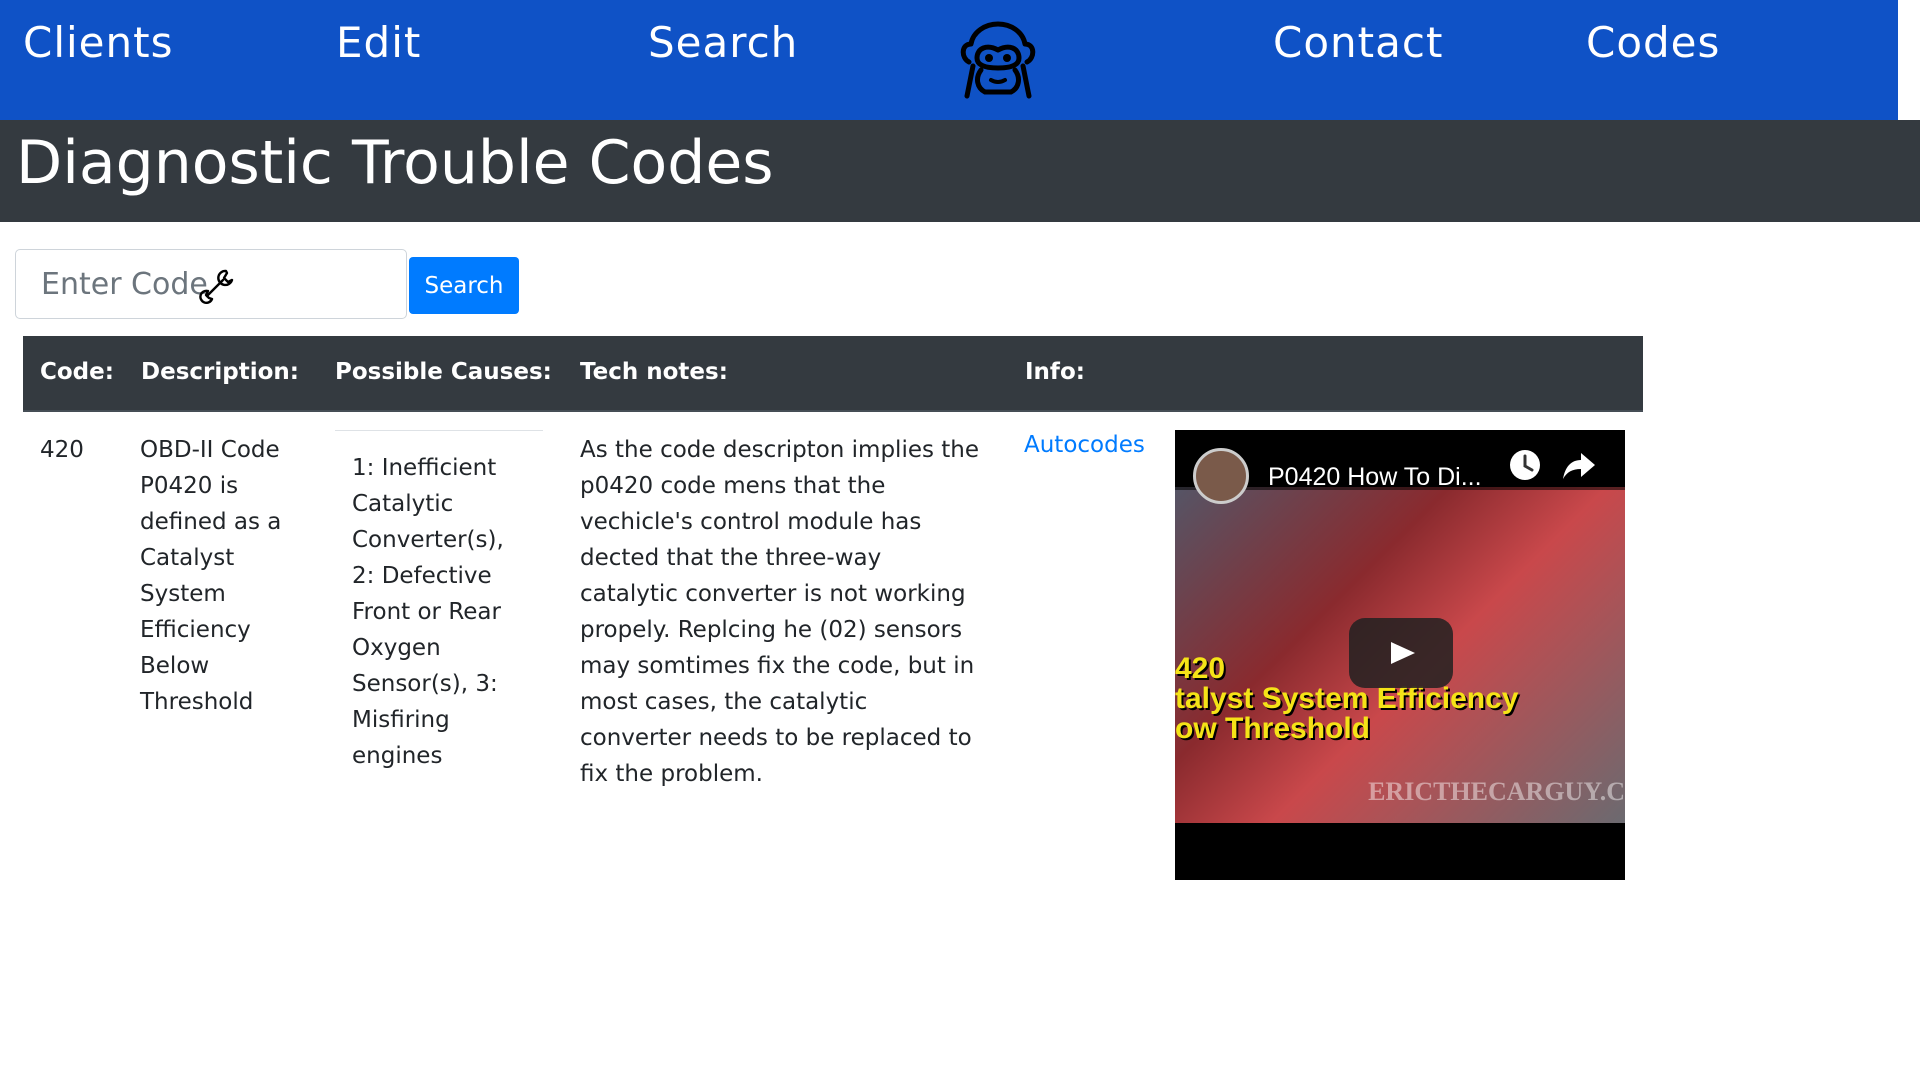 The width and height of the screenshot is (1920, 1080). Describe the element at coordinates (1358, 42) in the screenshot. I see `nav-contact: Contact` at that location.